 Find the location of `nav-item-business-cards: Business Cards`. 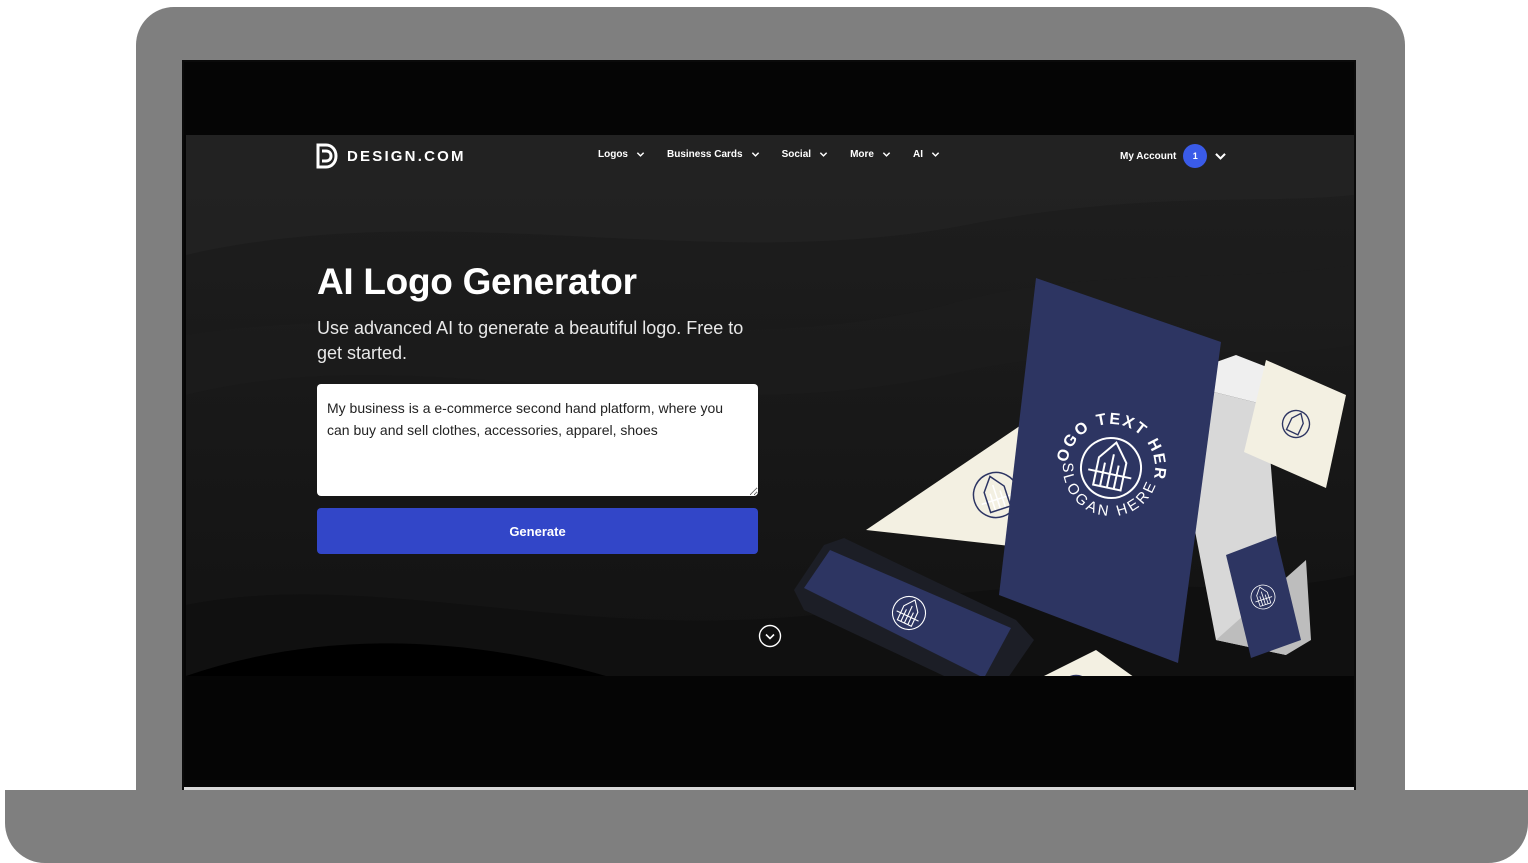

nav-item-business-cards: Business Cards is located at coordinates (713, 154).